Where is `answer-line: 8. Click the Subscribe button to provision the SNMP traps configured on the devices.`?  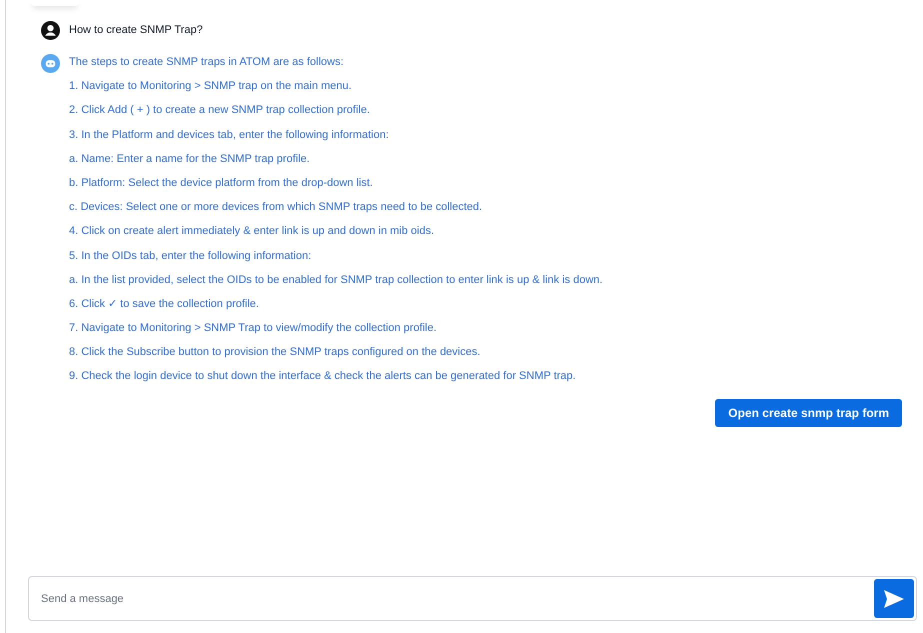 answer-line: 8. Click the Subscribe button to provision the SNMP traps configured on the devices. is located at coordinates (275, 353).